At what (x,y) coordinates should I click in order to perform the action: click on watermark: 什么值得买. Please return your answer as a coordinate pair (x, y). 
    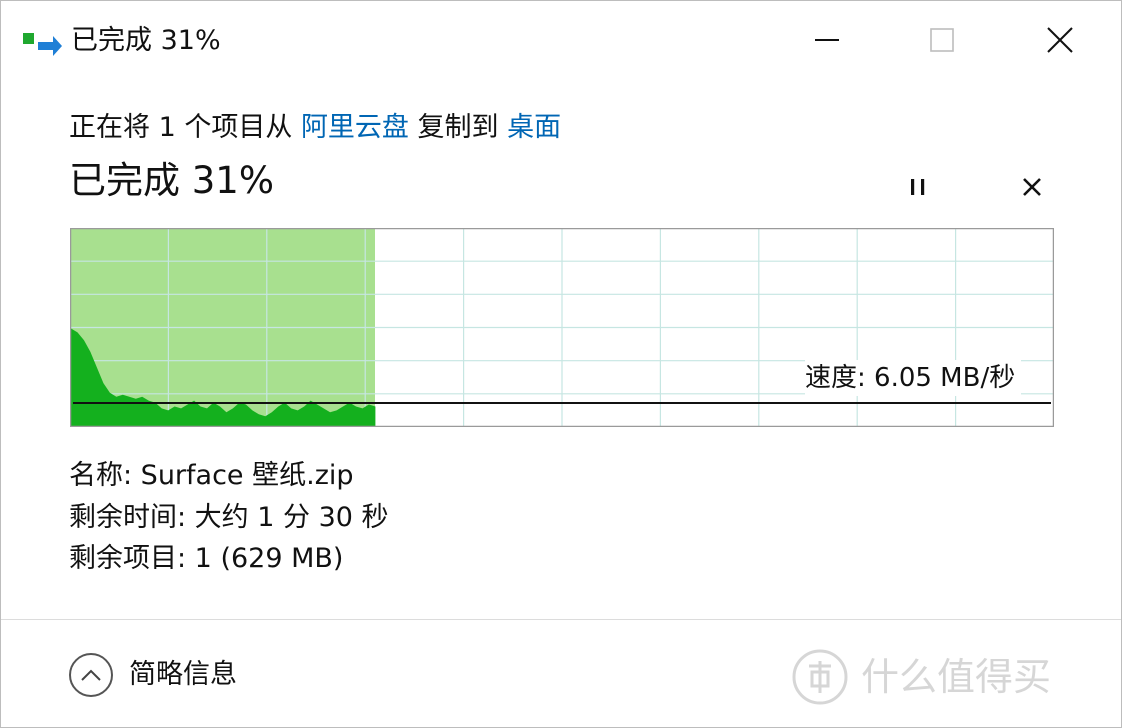
    Looking at the image, I should click on (921, 677).